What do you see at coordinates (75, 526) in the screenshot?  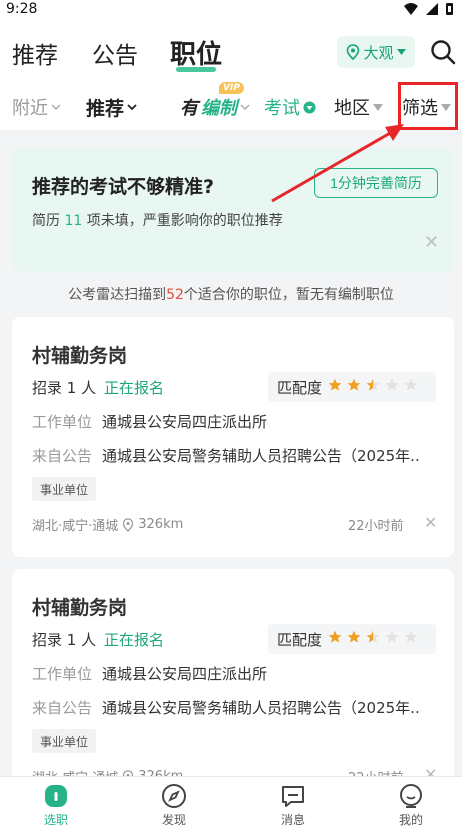 I see `job-location: 湖北·咸宁·通城` at bounding box center [75, 526].